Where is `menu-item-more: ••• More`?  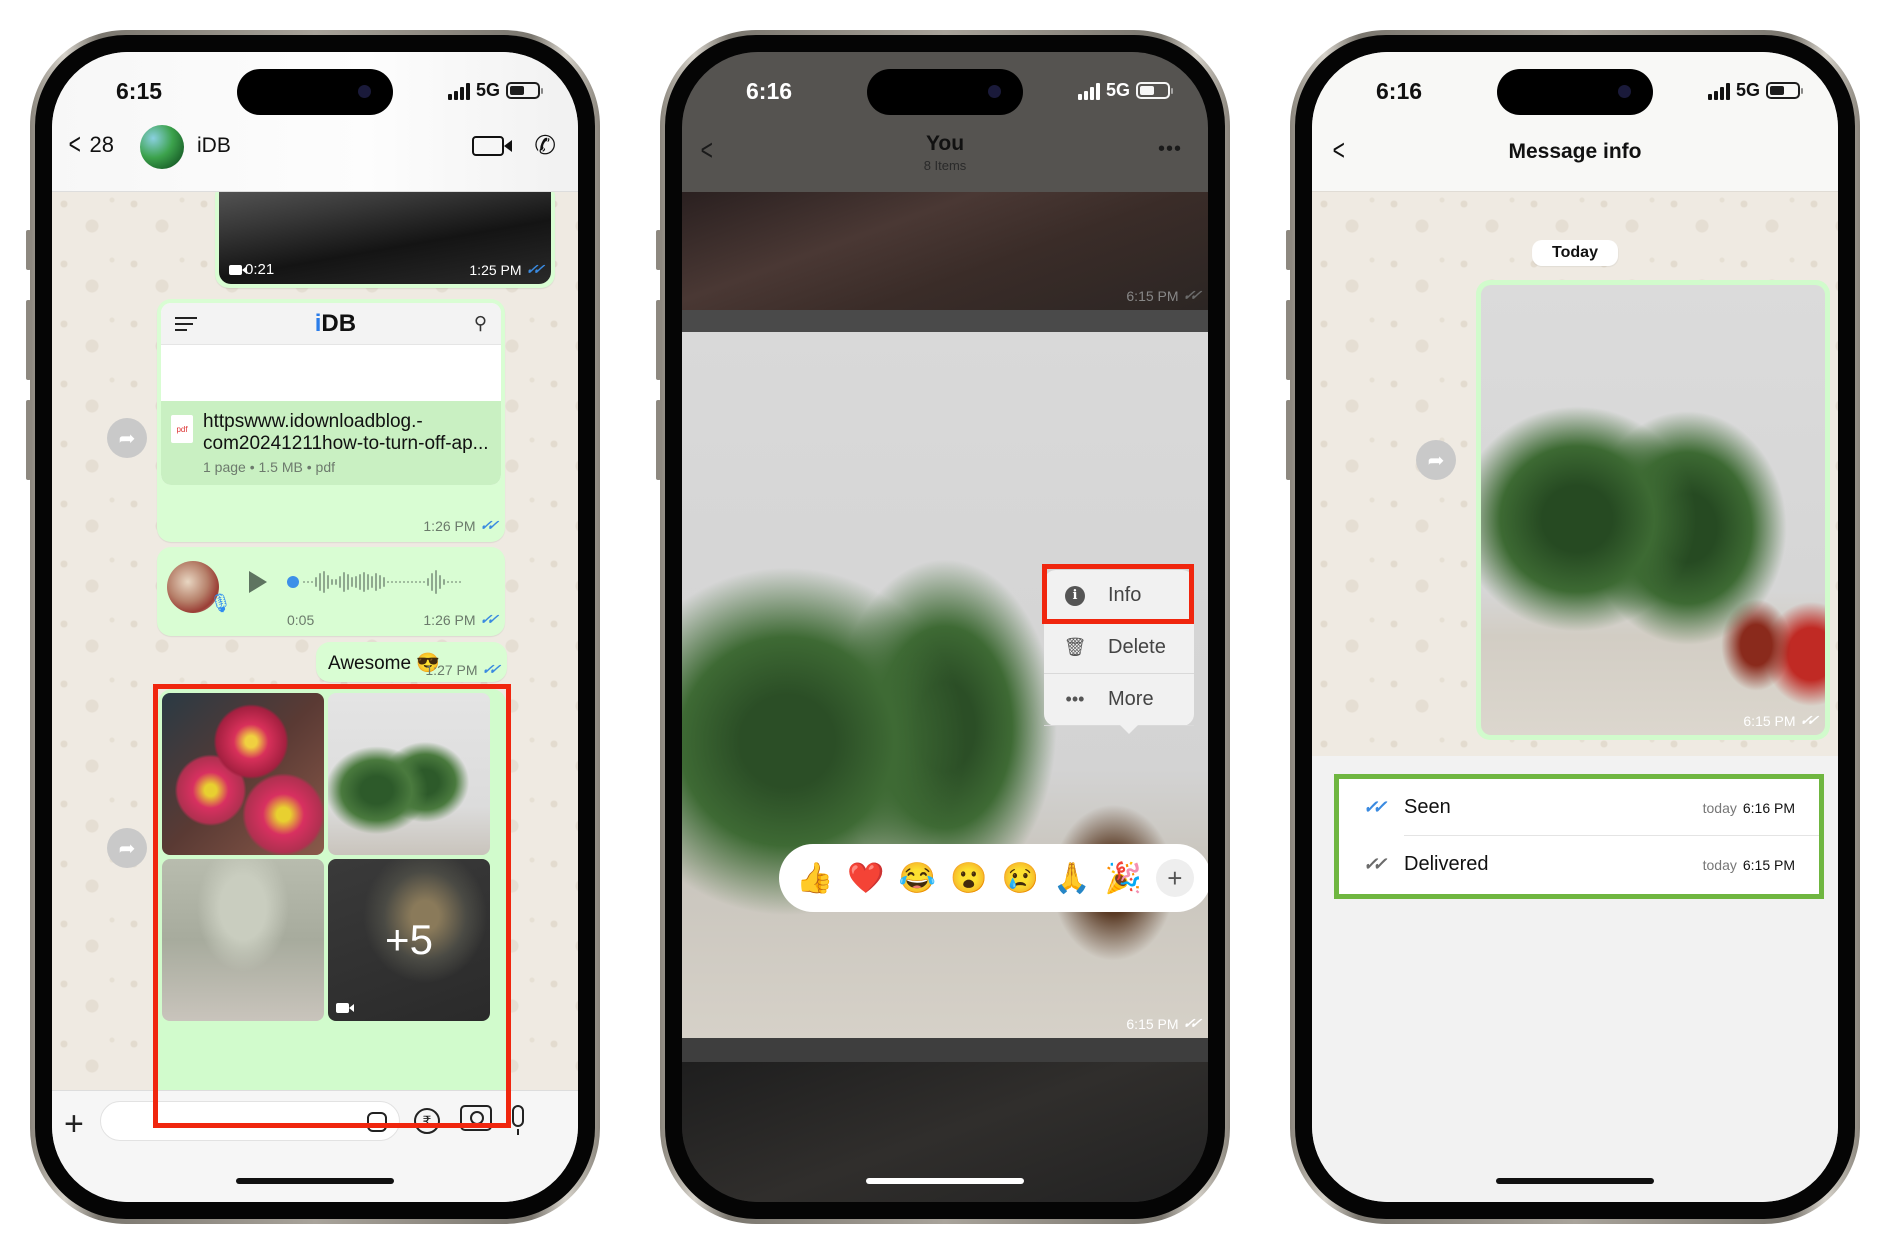 menu-item-more: ••• More is located at coordinates (1119, 700).